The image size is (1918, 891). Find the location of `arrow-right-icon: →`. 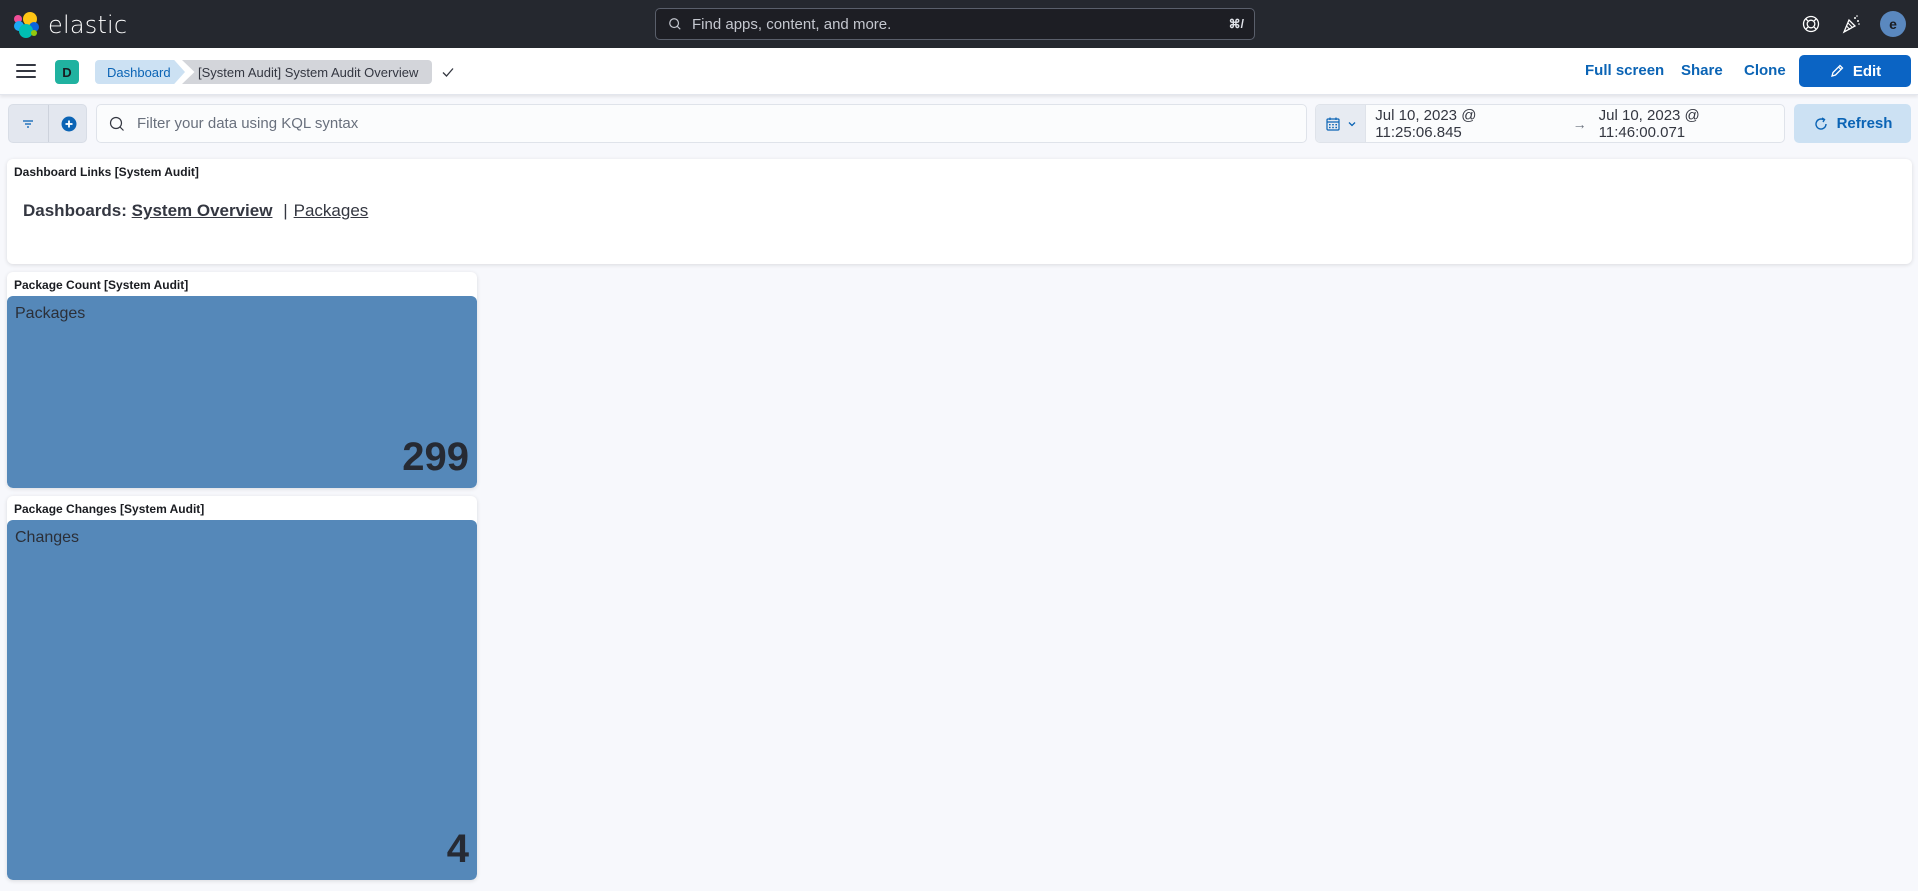

arrow-right-icon: → is located at coordinates (1579, 123).